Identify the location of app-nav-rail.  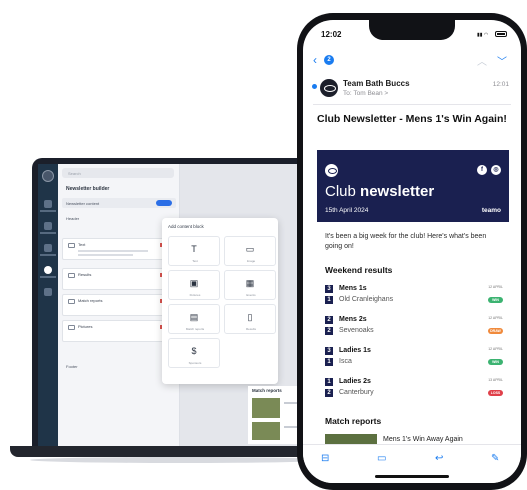
(48, 305).